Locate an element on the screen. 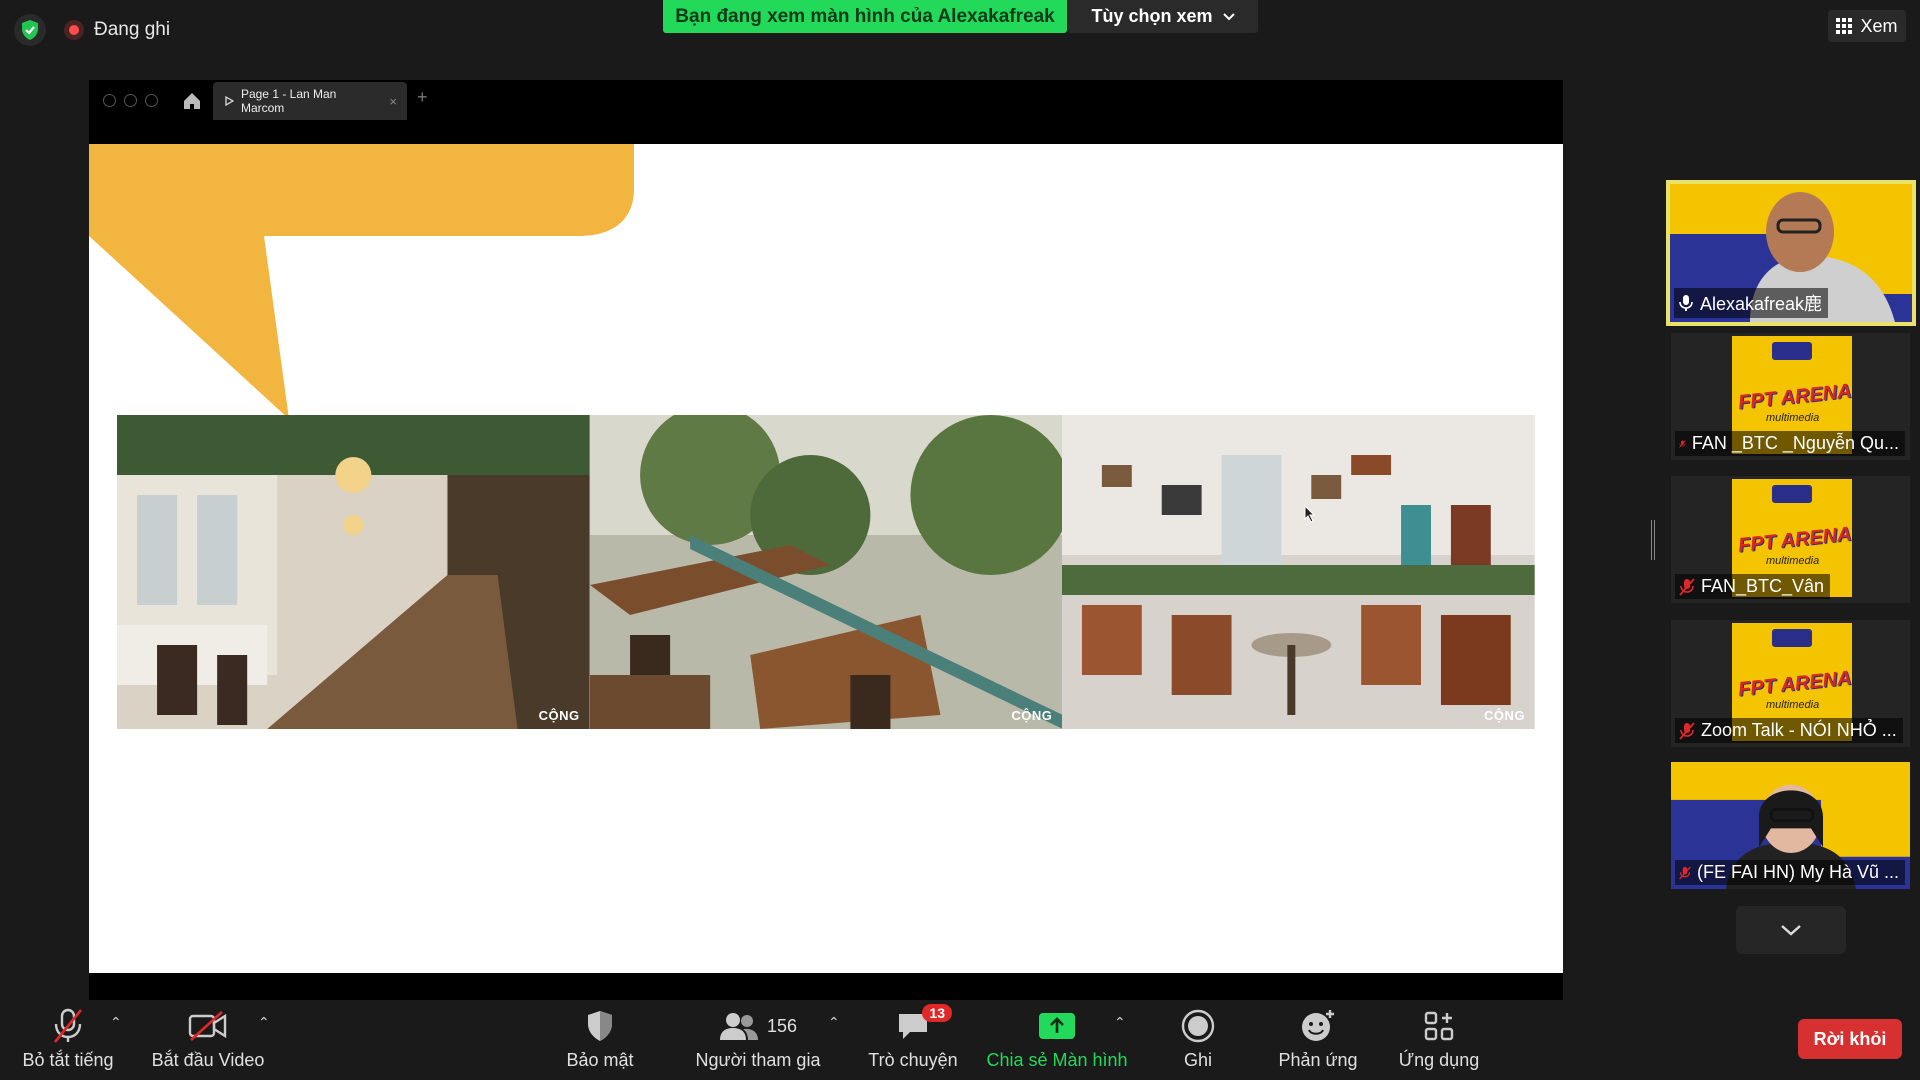  video-options-caret-icon: ⌃ is located at coordinates (264, 1022).